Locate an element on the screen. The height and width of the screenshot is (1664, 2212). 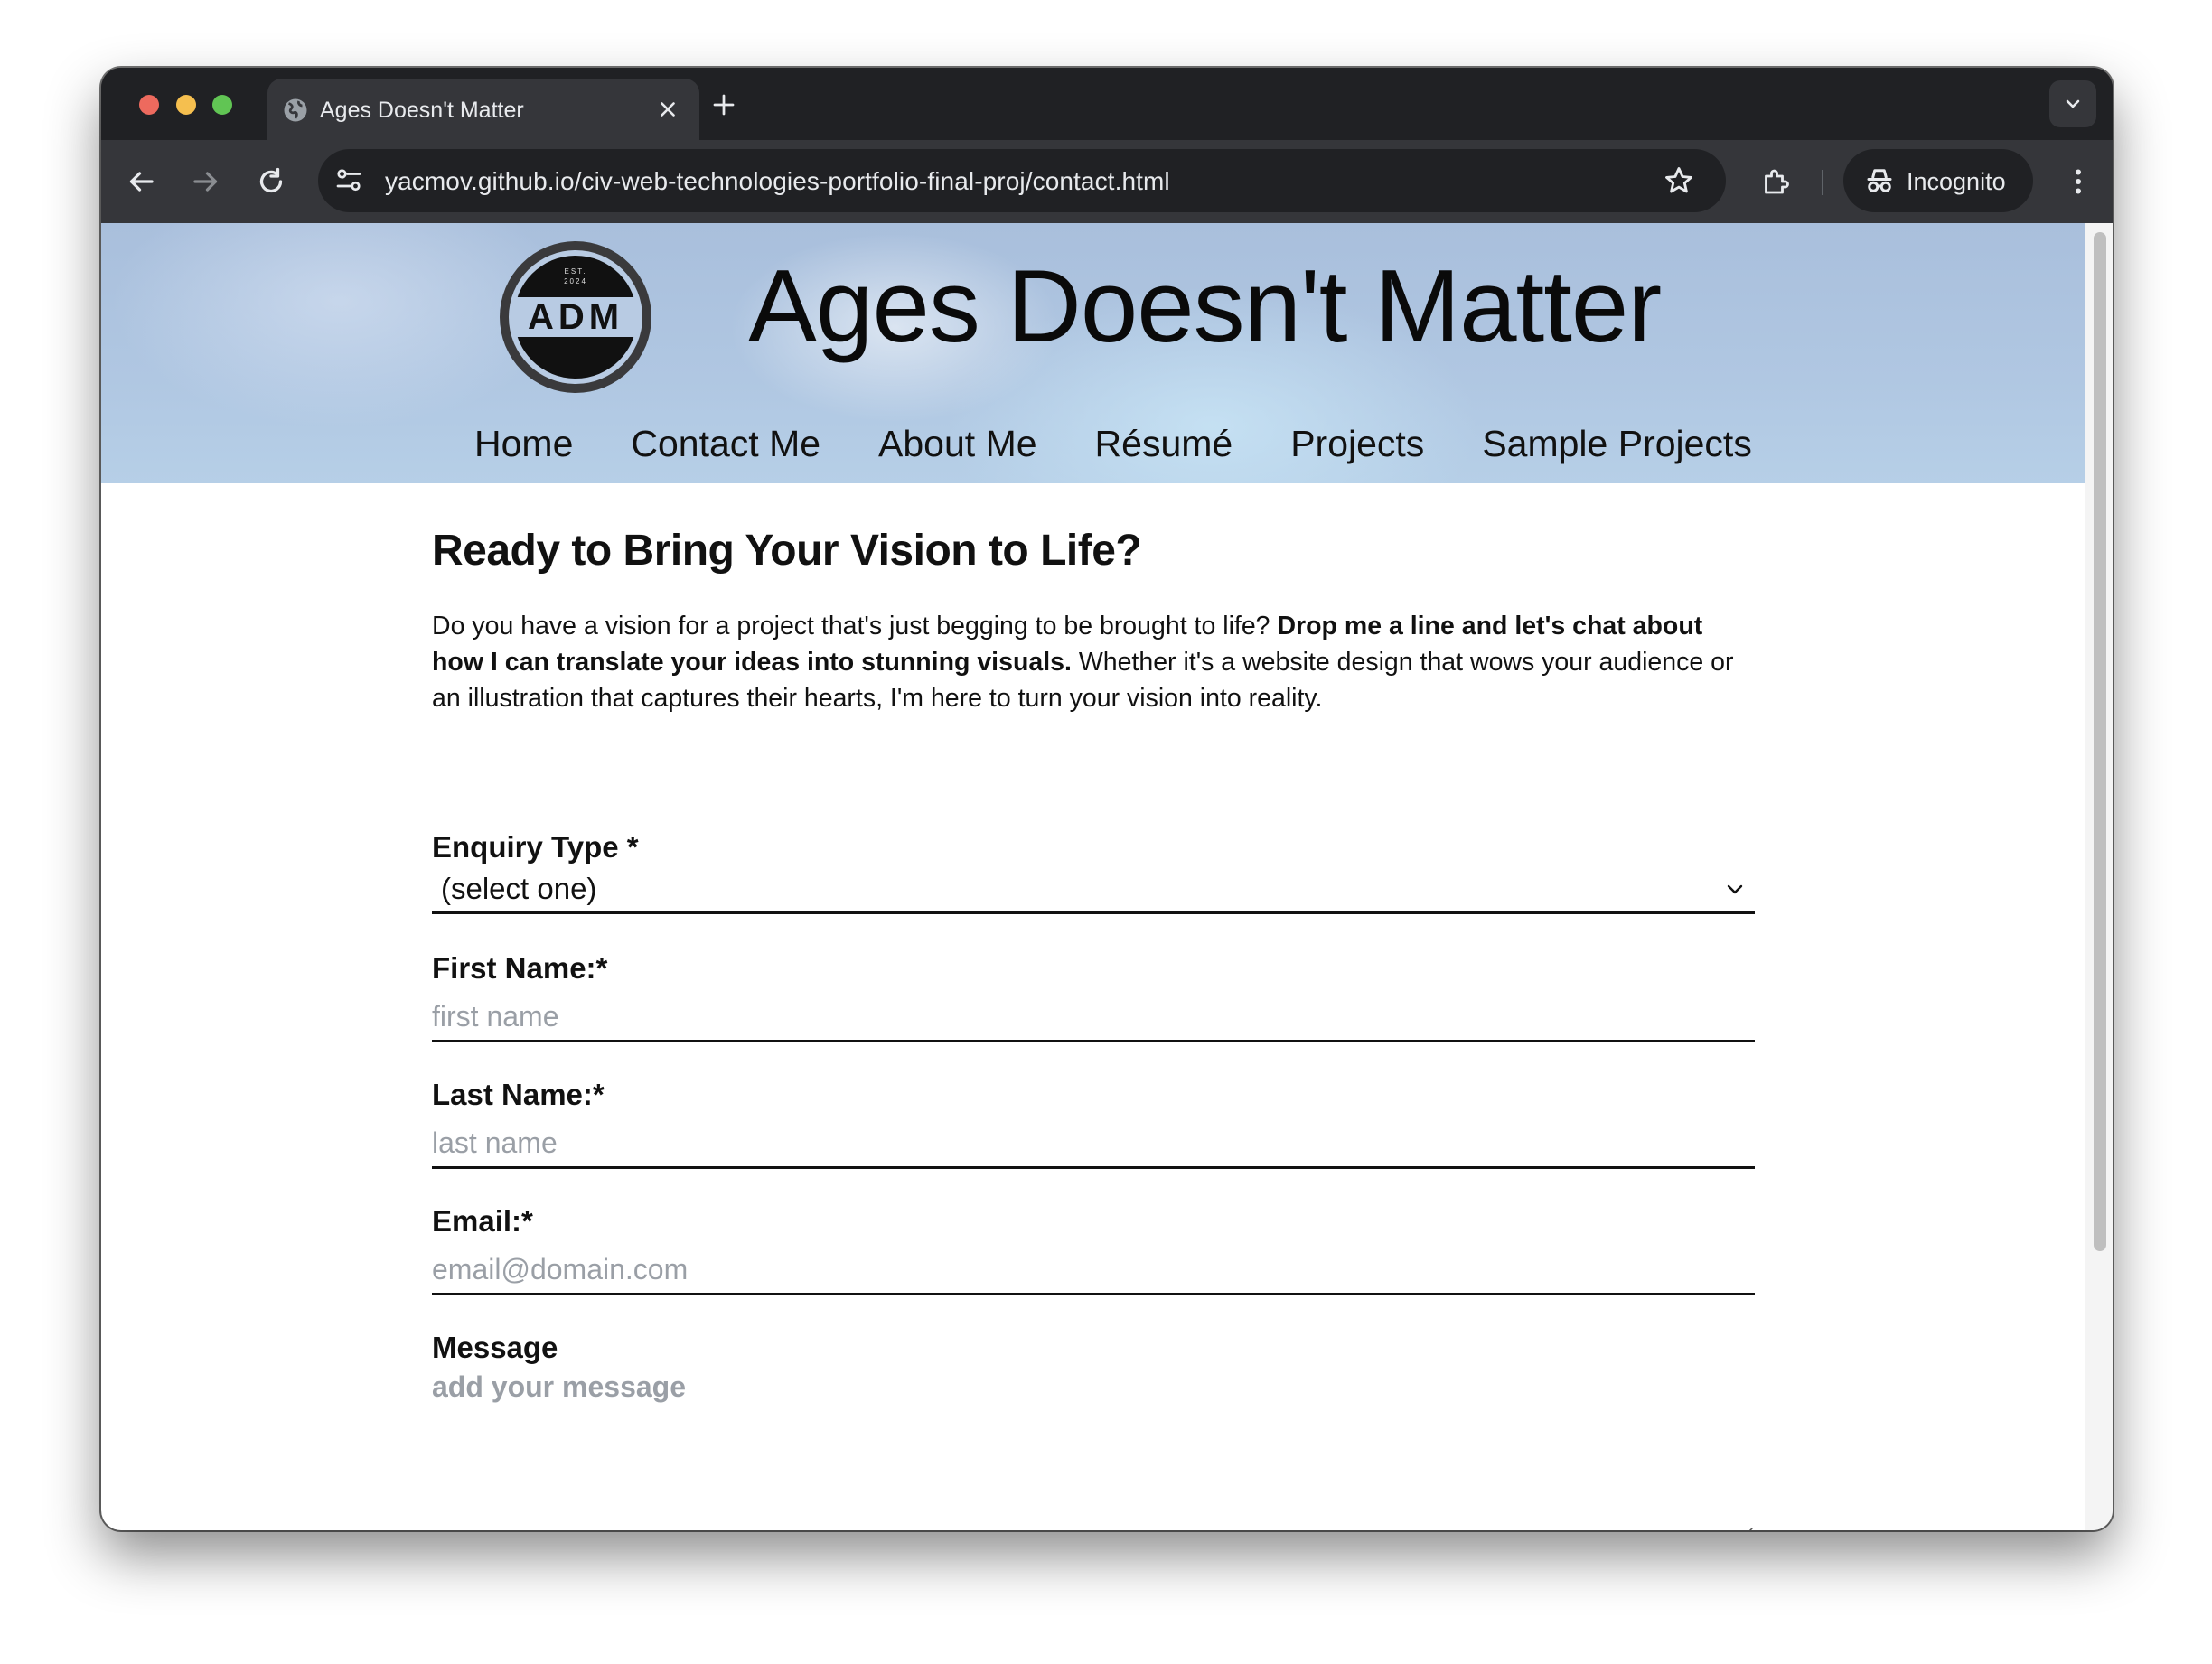
globe-icon is located at coordinates (295, 110).